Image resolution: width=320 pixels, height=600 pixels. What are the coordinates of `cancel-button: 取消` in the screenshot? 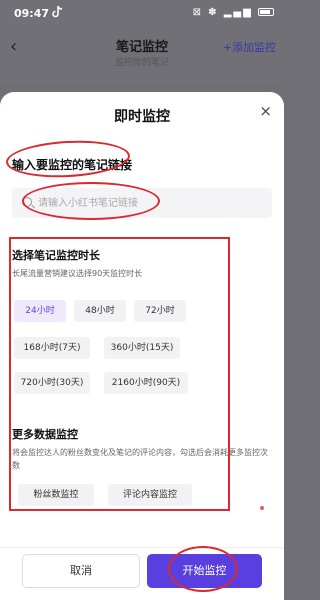 It's located at (81, 571).